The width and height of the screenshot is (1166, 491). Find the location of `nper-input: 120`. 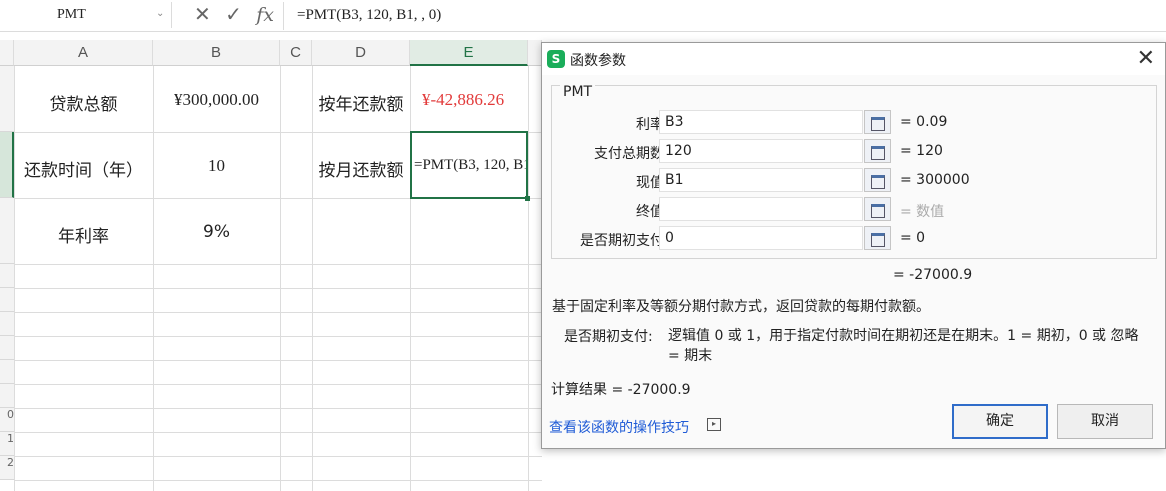

nper-input: 120 is located at coordinates (761, 151).